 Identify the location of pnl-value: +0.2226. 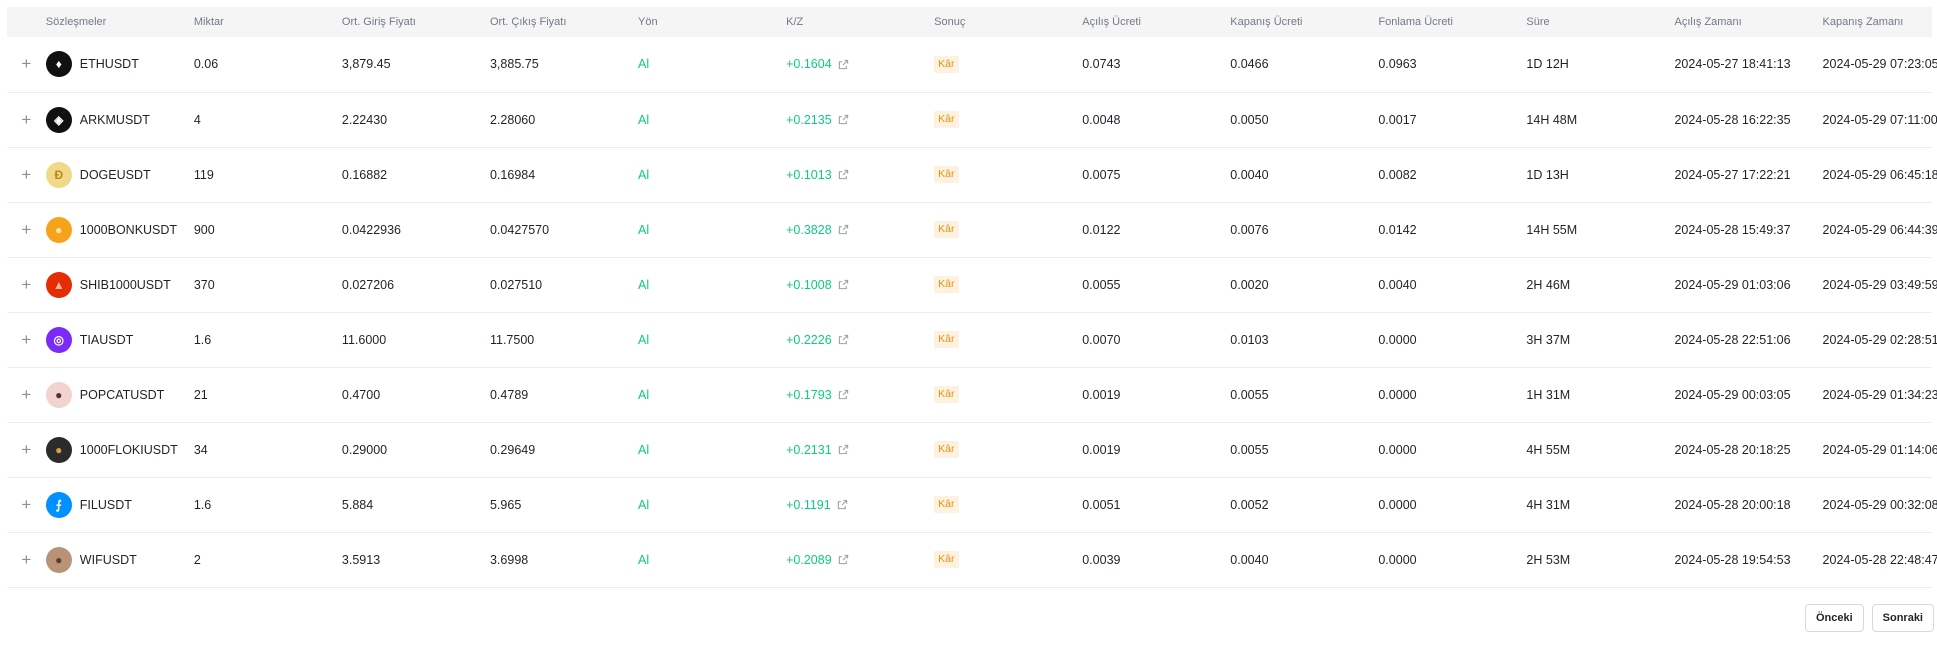
(809, 339).